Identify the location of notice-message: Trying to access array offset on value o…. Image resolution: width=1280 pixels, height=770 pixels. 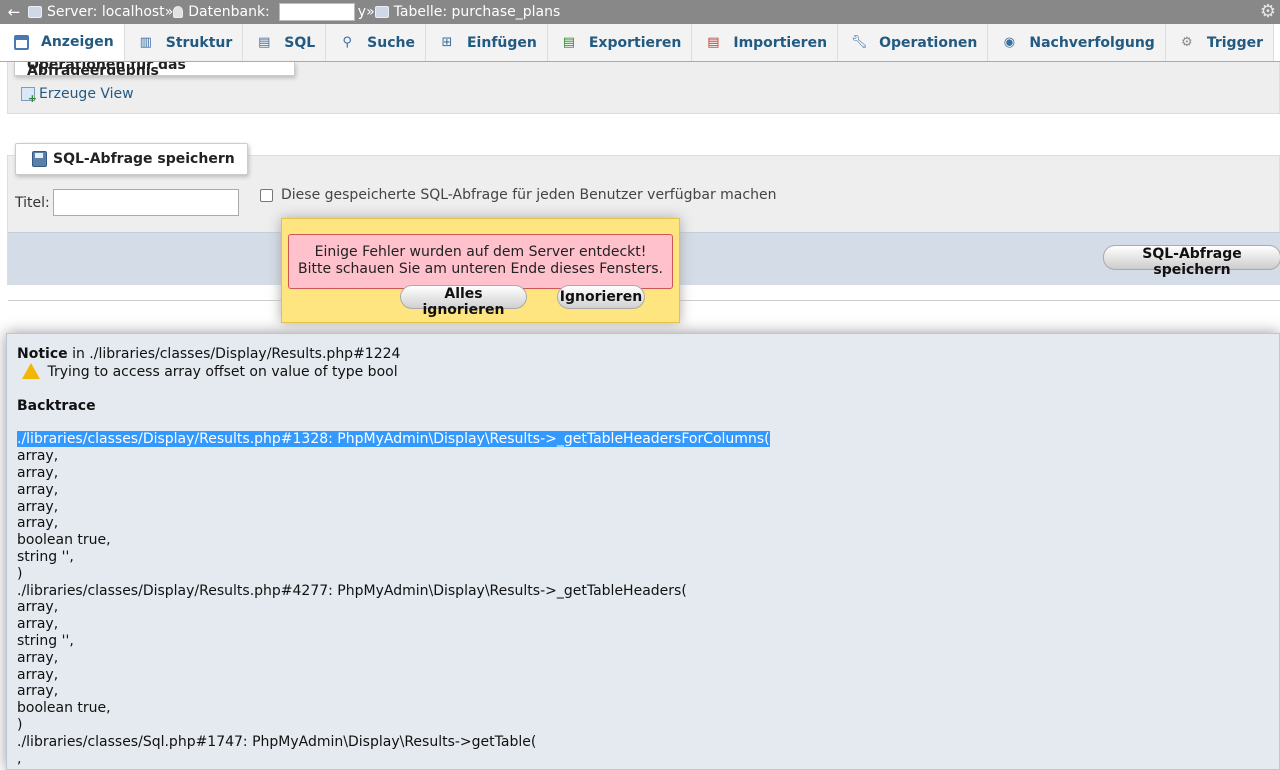
(222, 371).